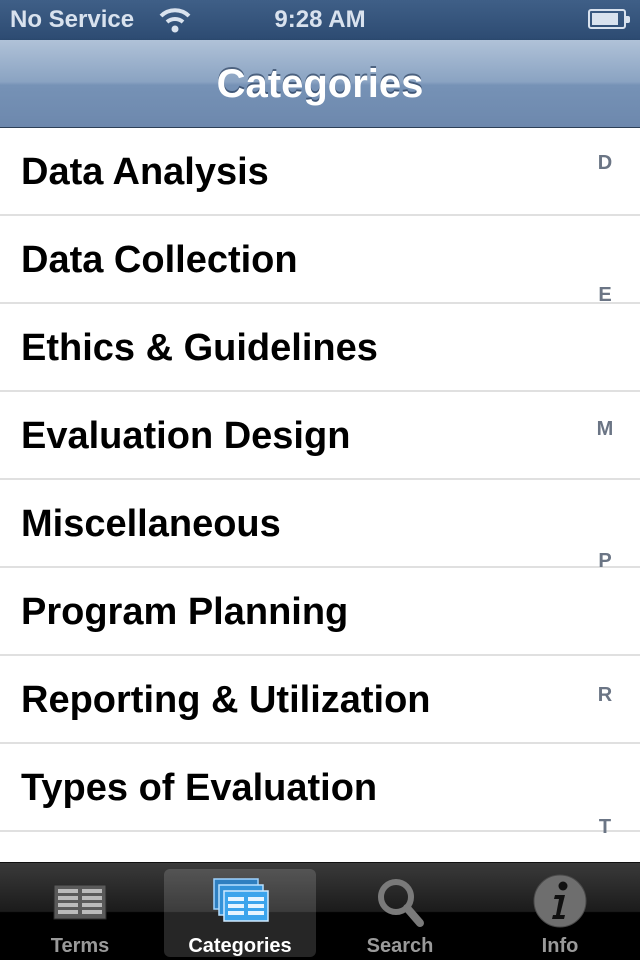 The width and height of the screenshot is (640, 960). I want to click on list-icon, so click(80, 902).